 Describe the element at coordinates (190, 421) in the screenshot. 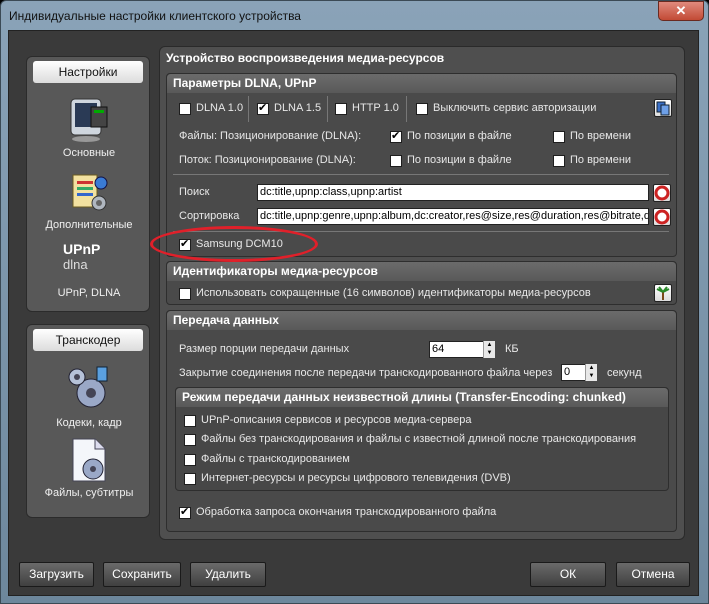

I see `upnp-descriptions-checkbox` at that location.